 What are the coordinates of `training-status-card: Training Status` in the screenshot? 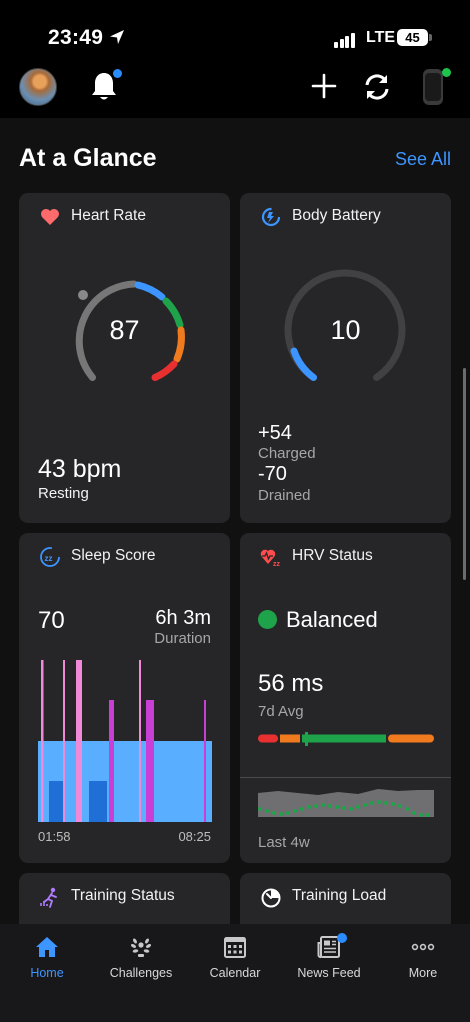 It's located at (124, 898).